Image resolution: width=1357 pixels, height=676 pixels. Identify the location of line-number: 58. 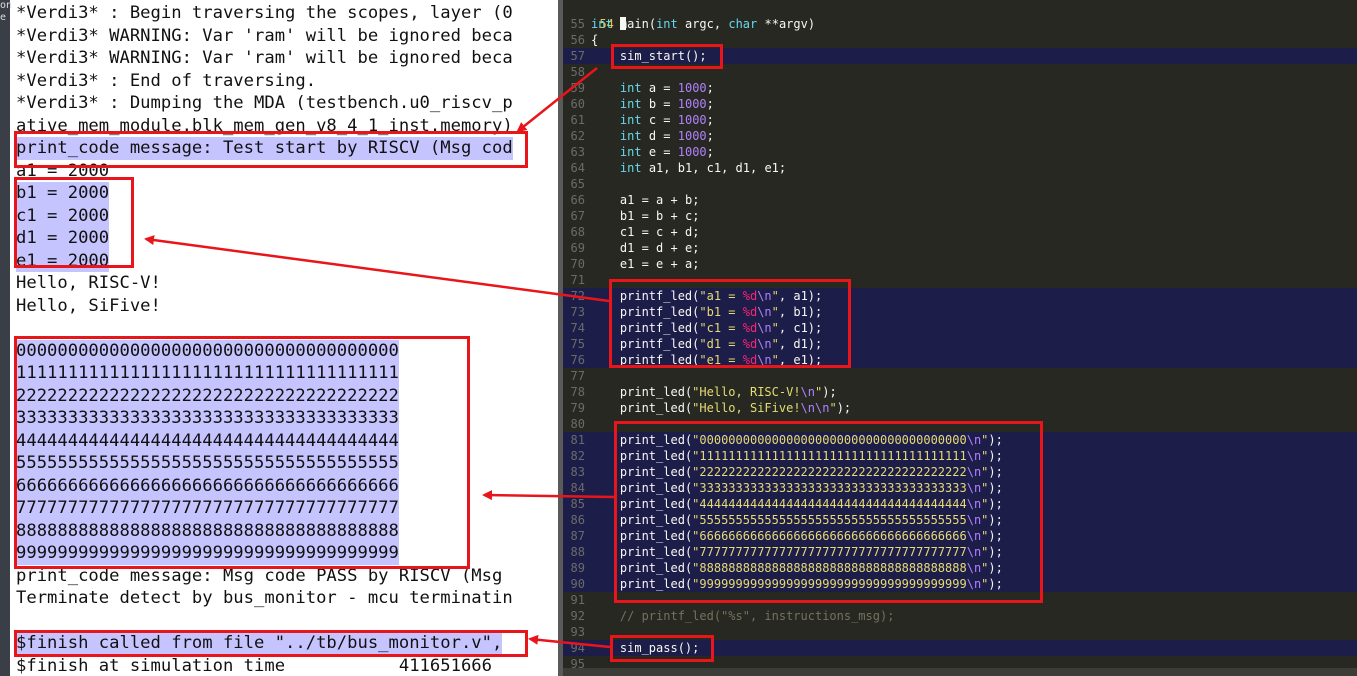
(577, 72).